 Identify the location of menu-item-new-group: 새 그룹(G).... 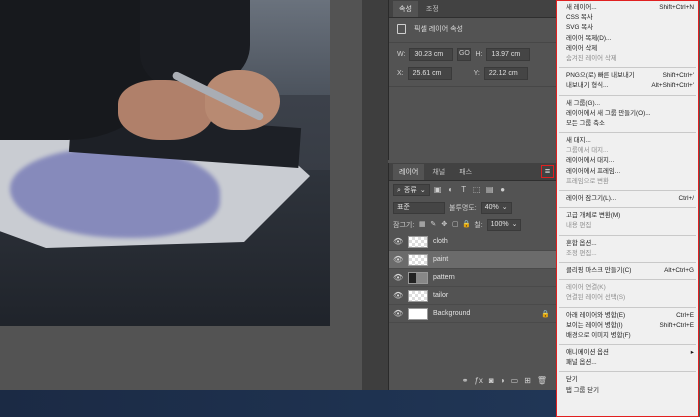
(627, 104).